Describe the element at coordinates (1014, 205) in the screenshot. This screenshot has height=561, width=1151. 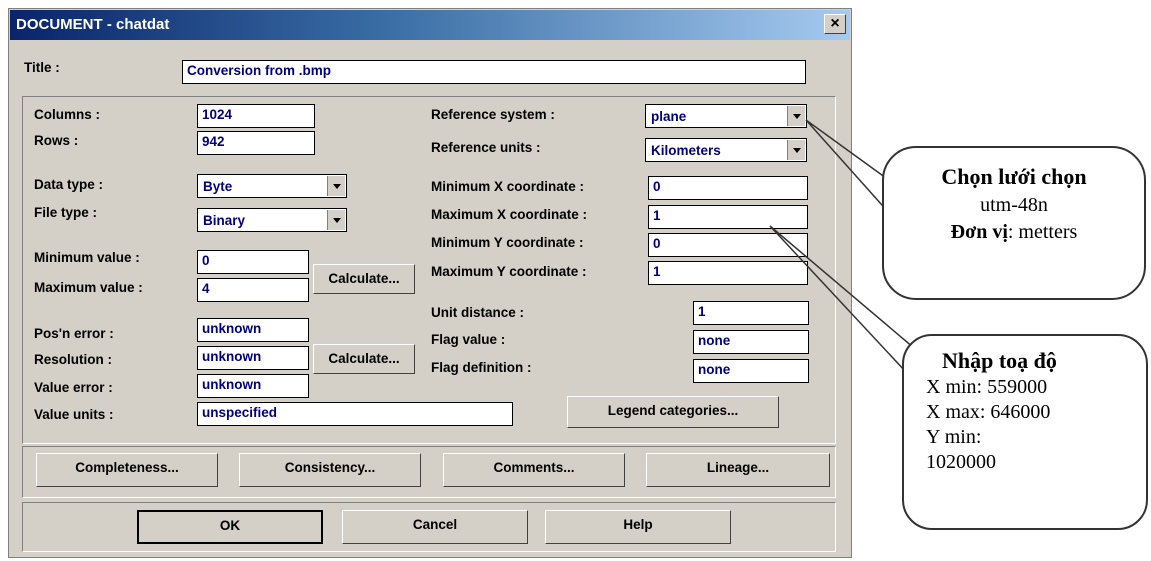
I see `callout1-line2: utm-48n` at that location.